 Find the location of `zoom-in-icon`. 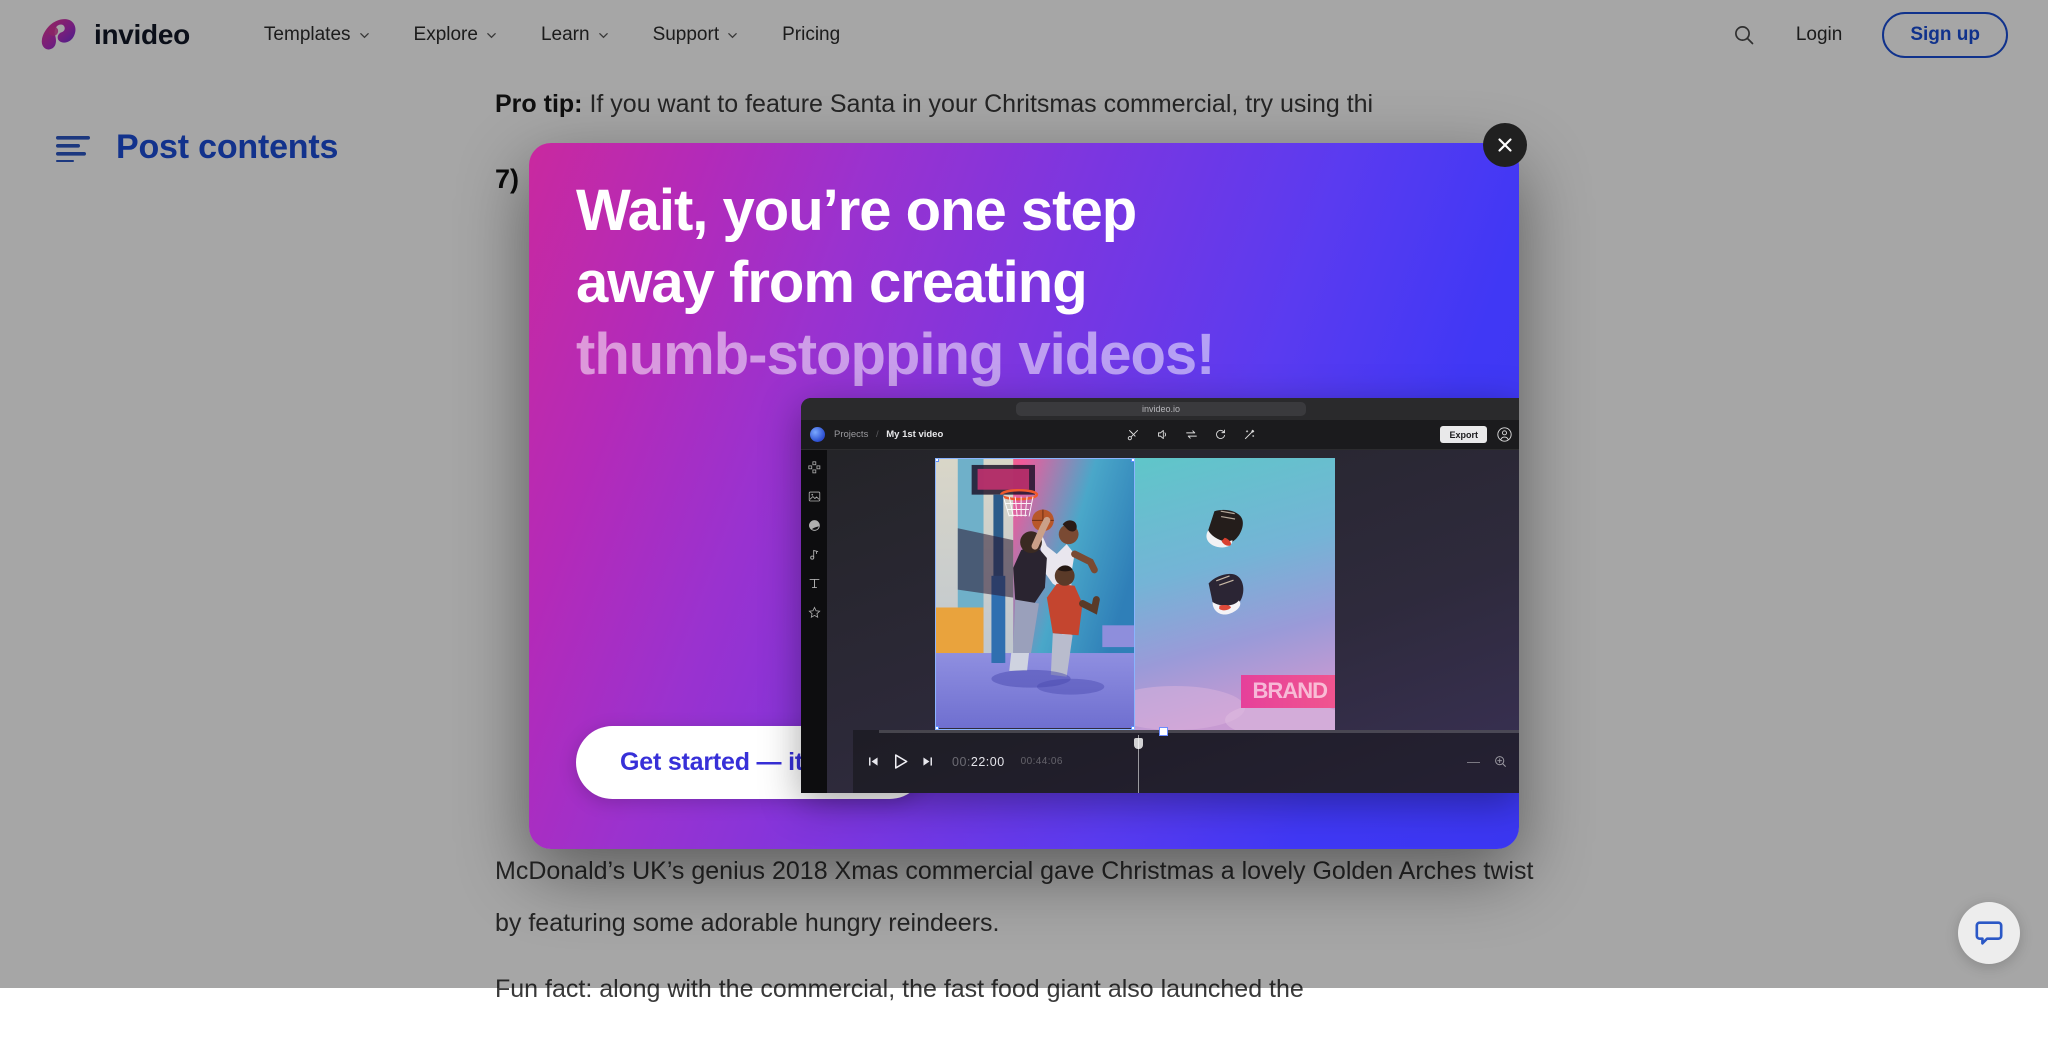

zoom-in-icon is located at coordinates (1500, 761).